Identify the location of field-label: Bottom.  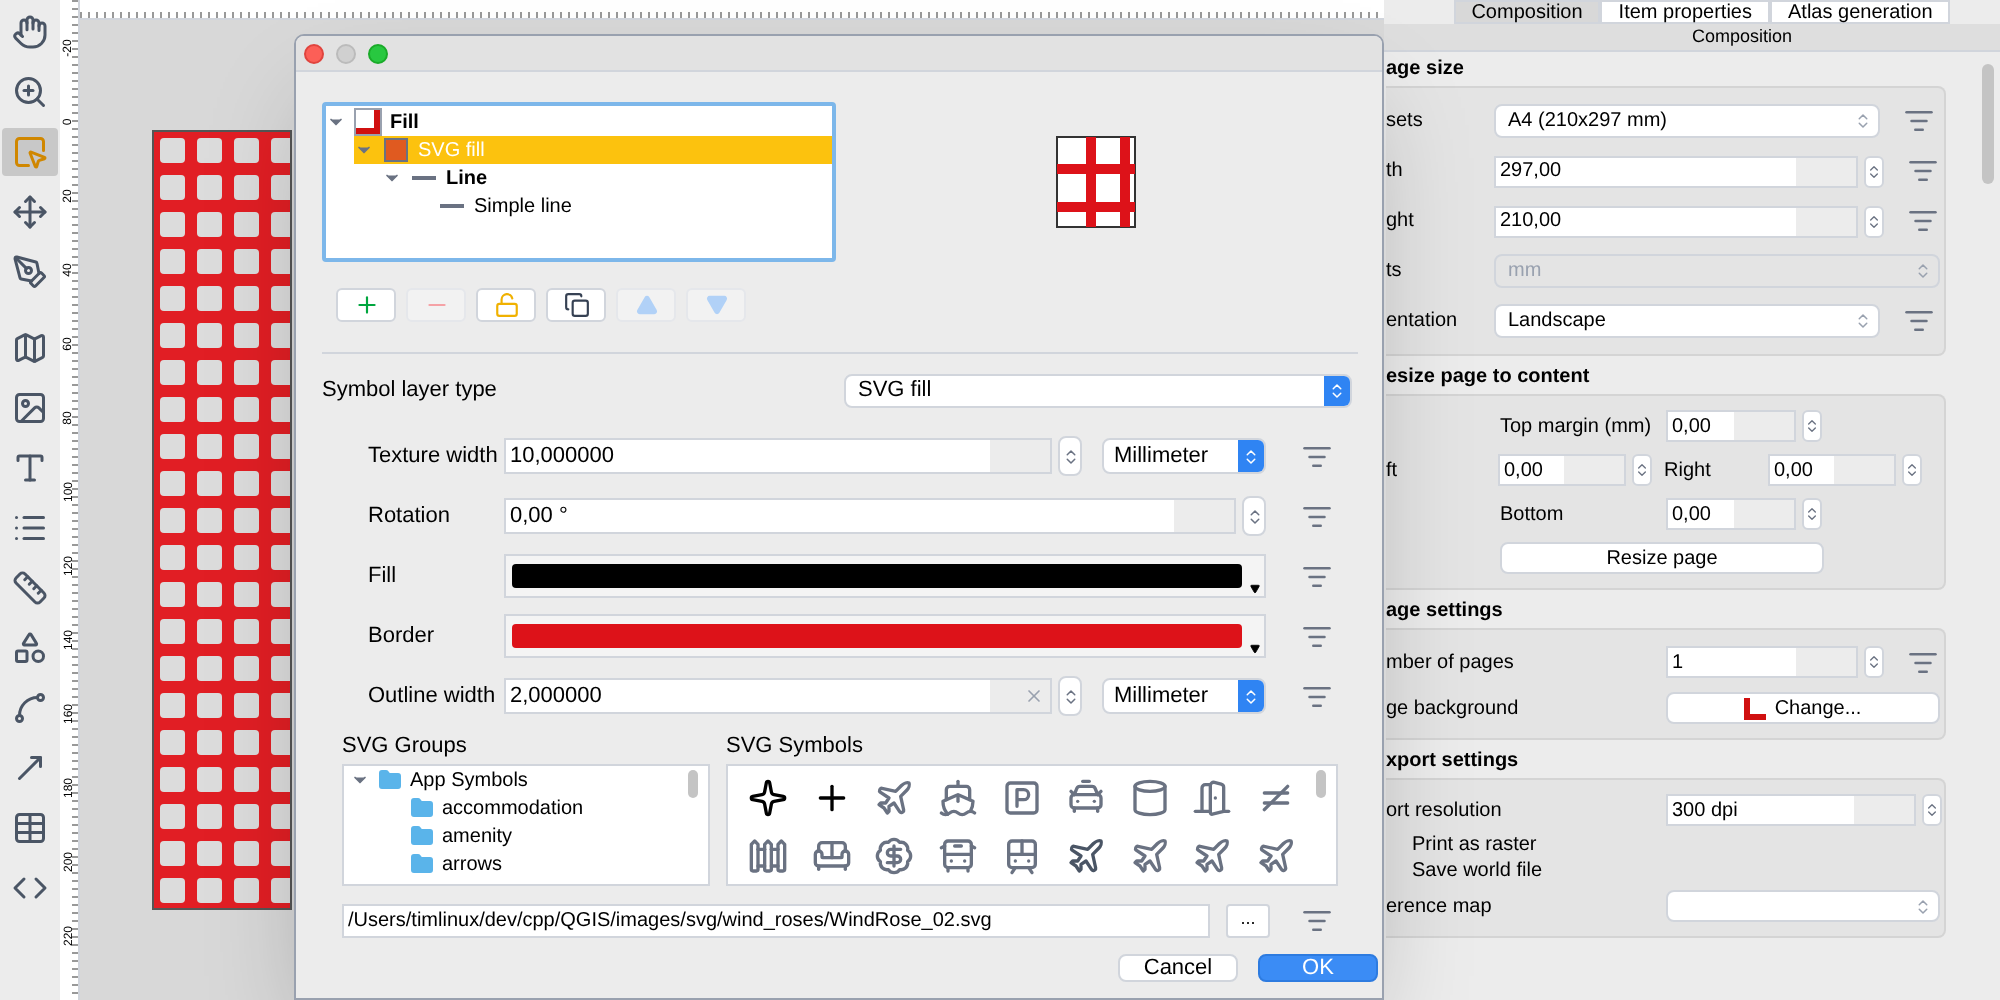
(1533, 515).